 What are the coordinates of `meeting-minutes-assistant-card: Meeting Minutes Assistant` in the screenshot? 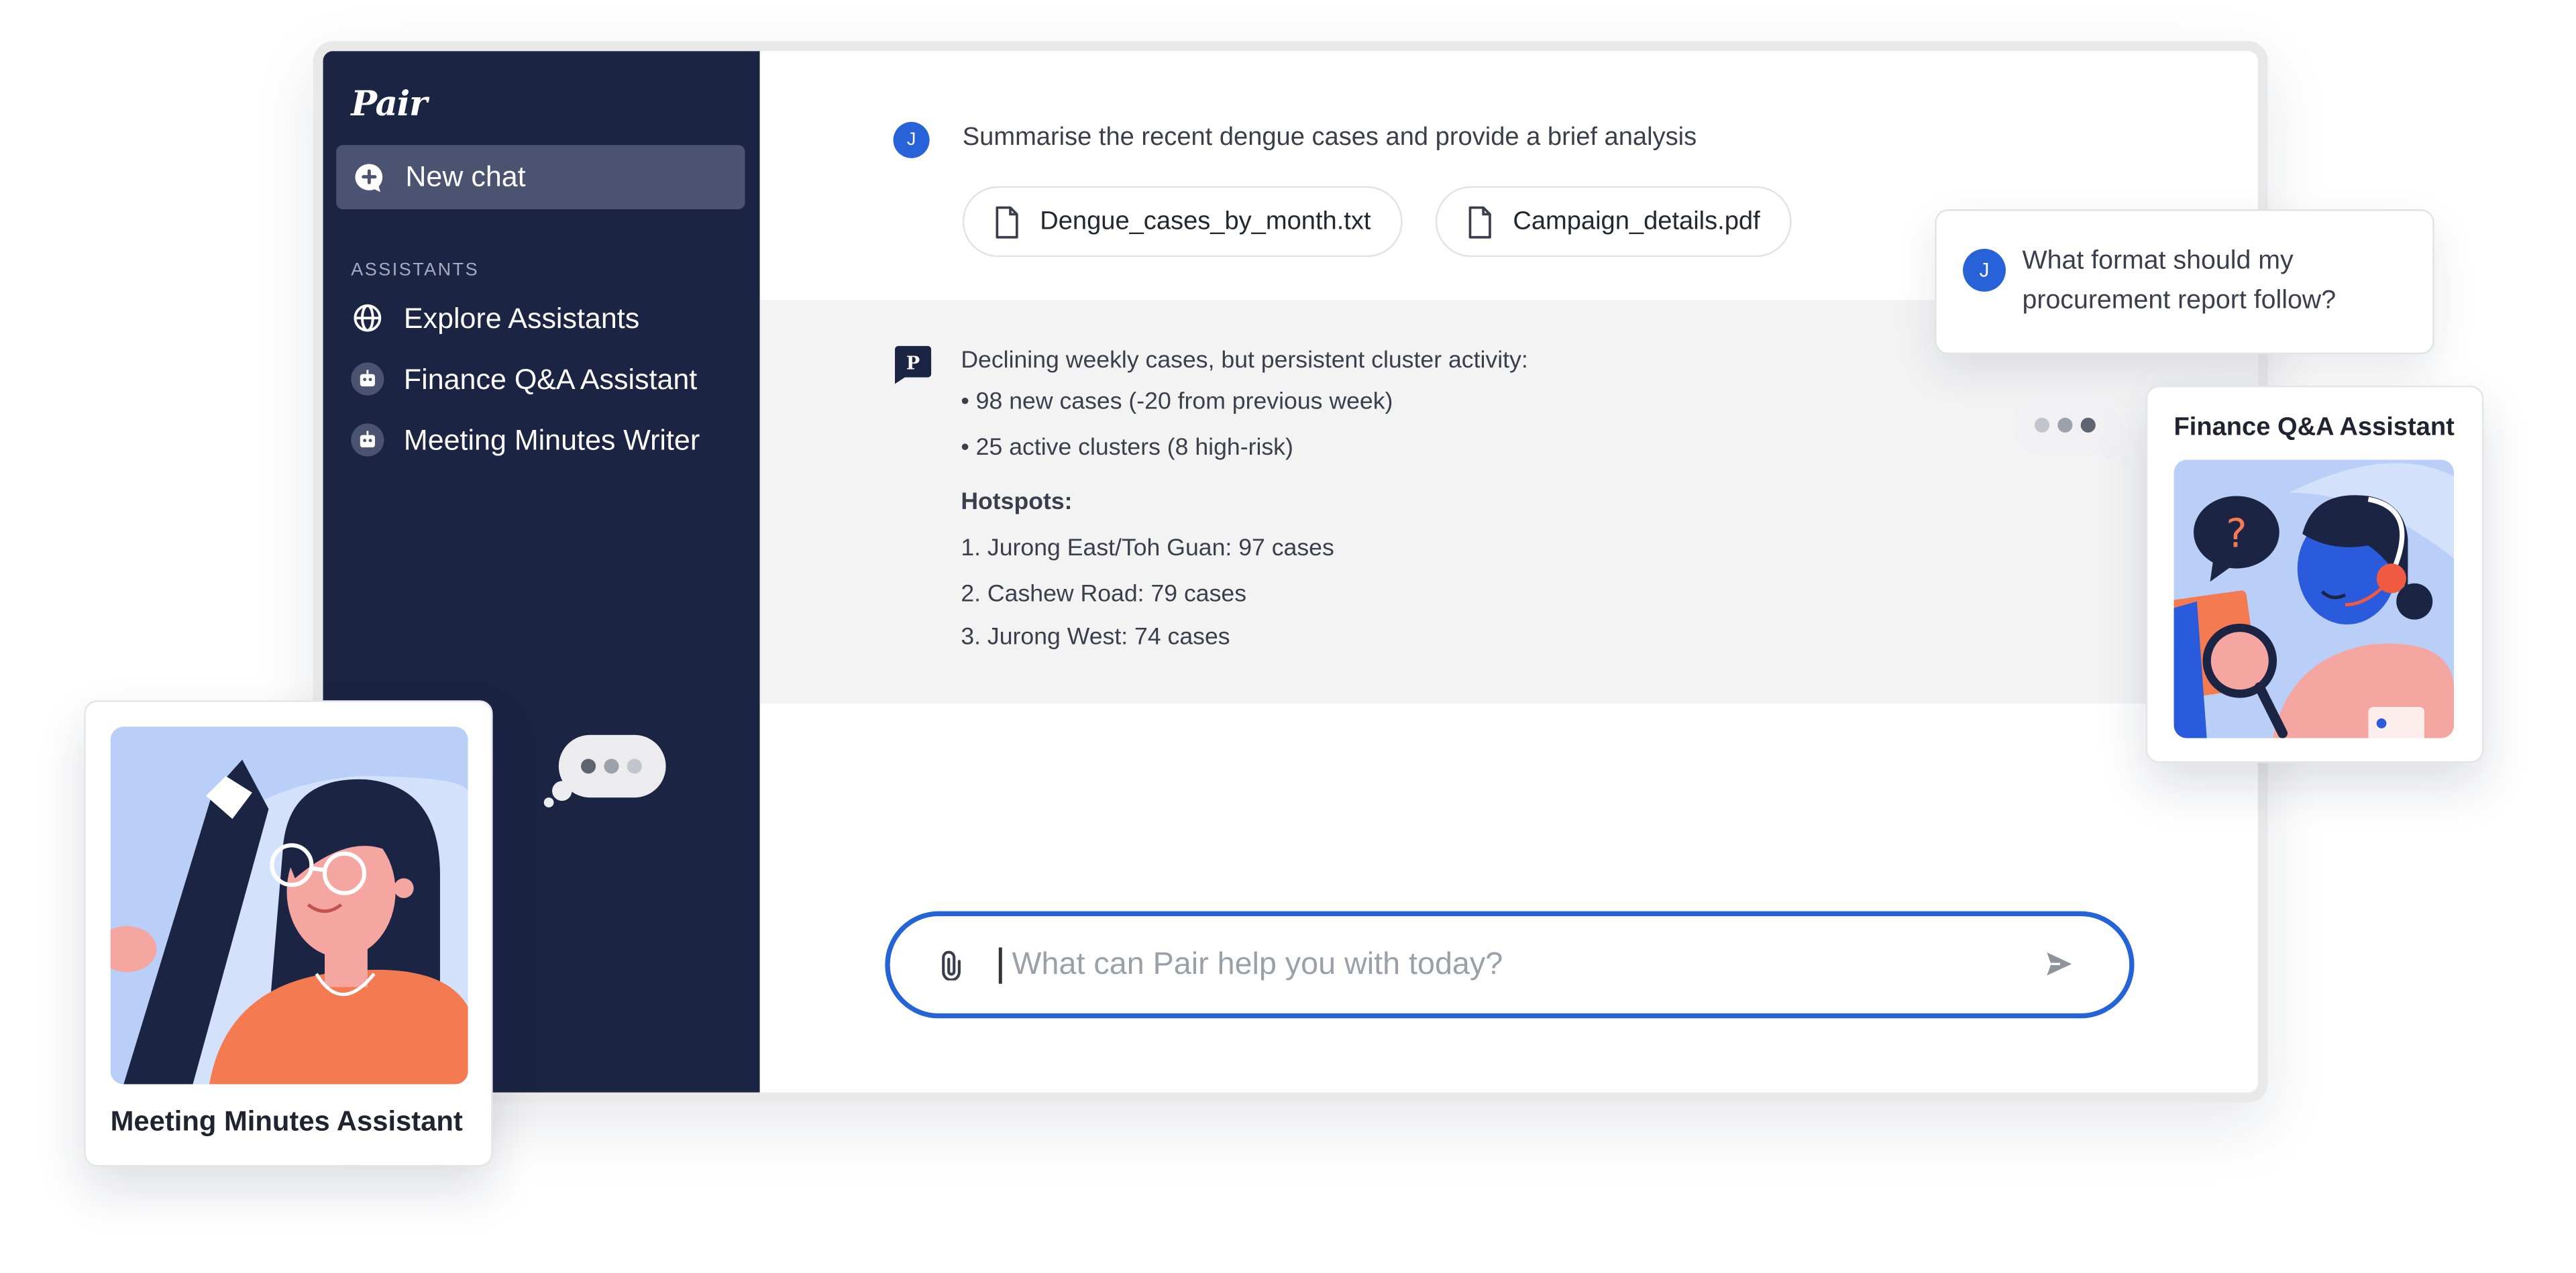 It's located at (288, 934).